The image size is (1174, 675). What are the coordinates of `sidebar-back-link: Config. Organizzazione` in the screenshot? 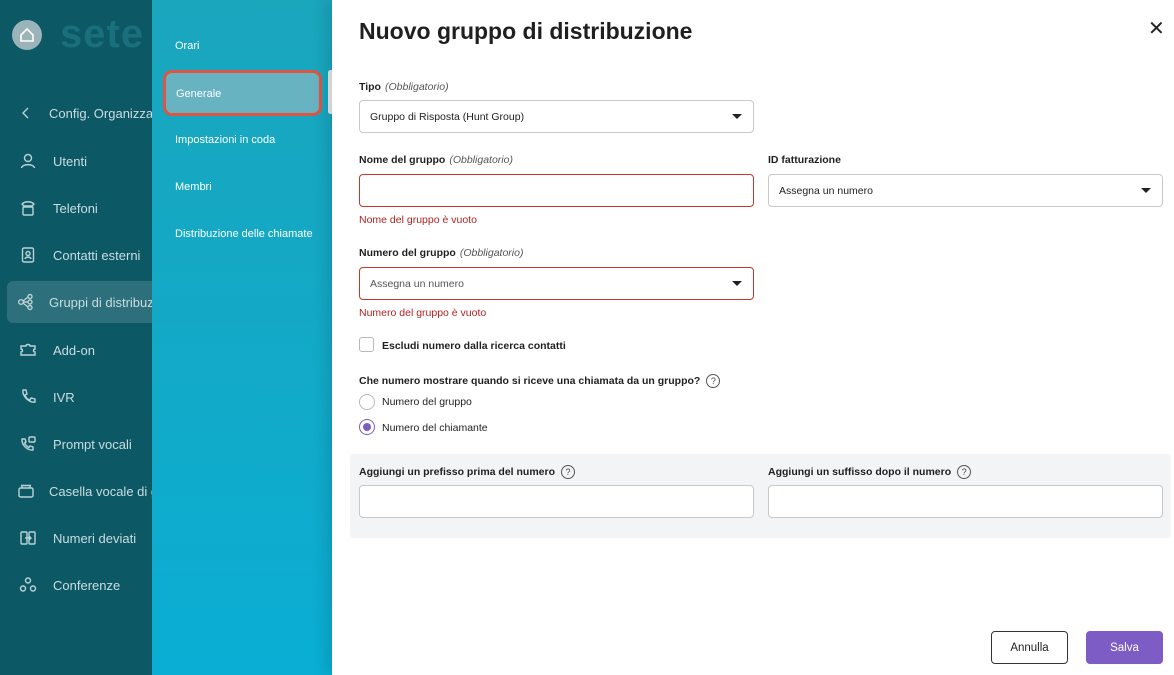 It's located at (87, 113).